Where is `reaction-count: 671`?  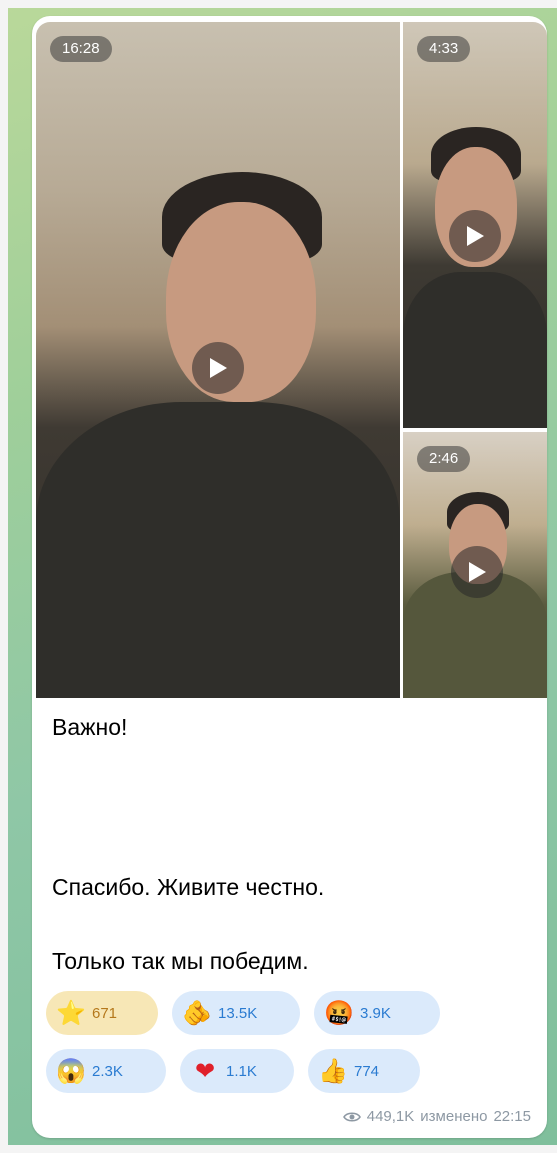
reaction-count: 671 is located at coordinates (105, 1013).